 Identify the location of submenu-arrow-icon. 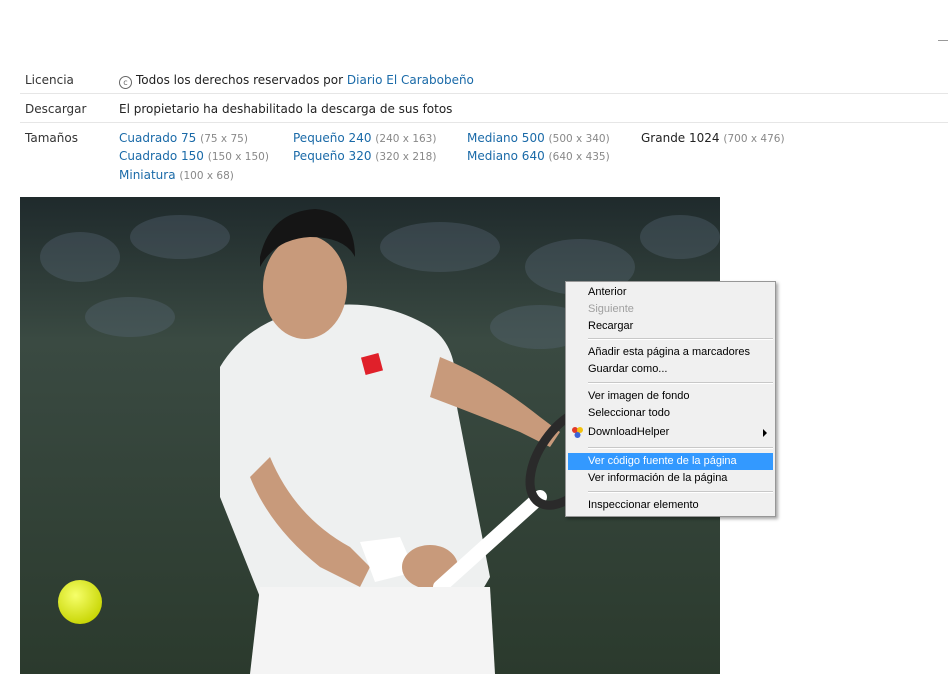
(765, 433).